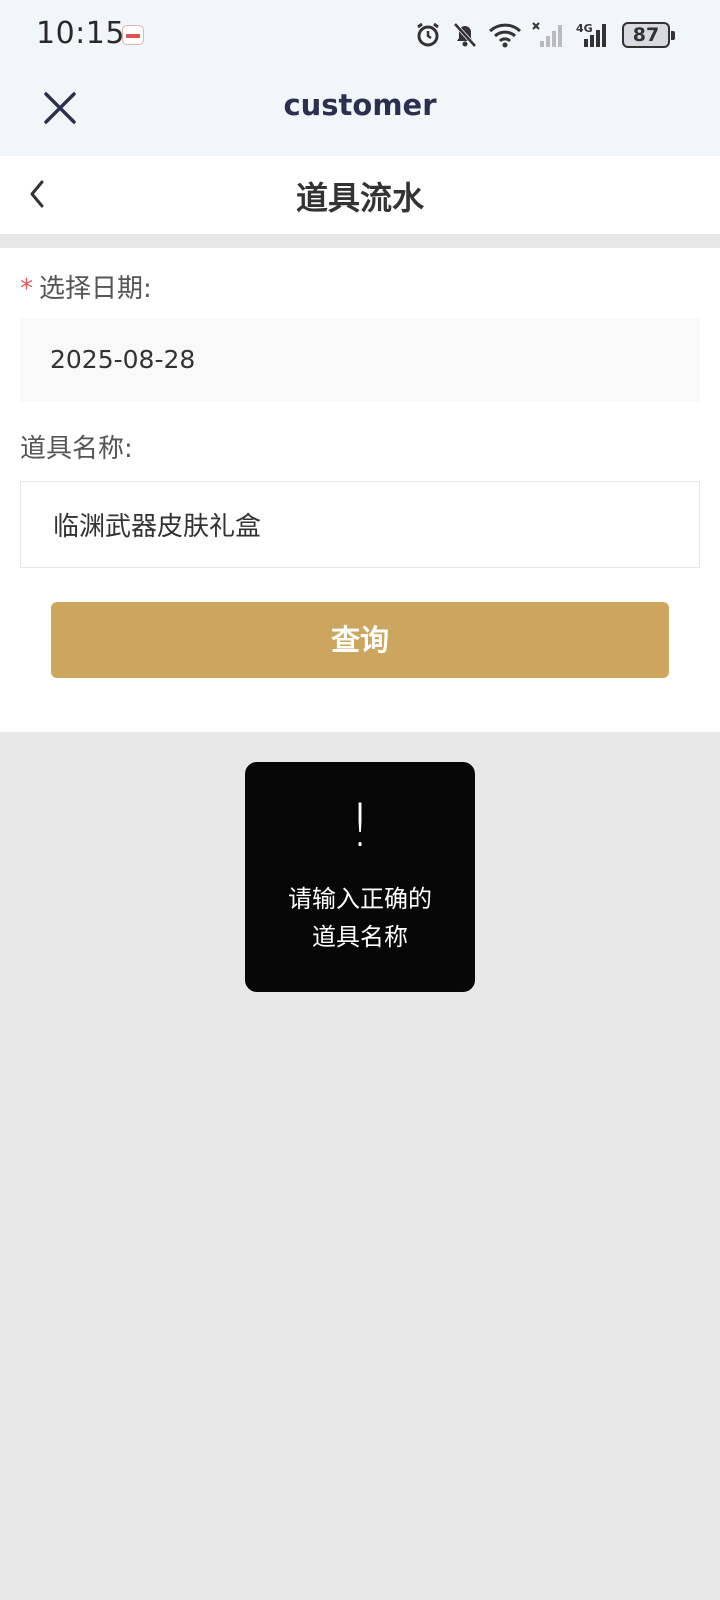 This screenshot has width=720, height=1600. I want to click on signal-off-icon, so click(549, 35).